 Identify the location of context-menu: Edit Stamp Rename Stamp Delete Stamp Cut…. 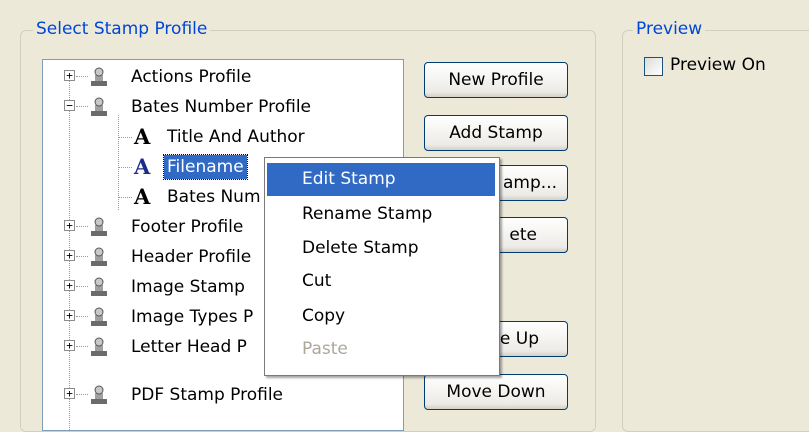
(382, 266).